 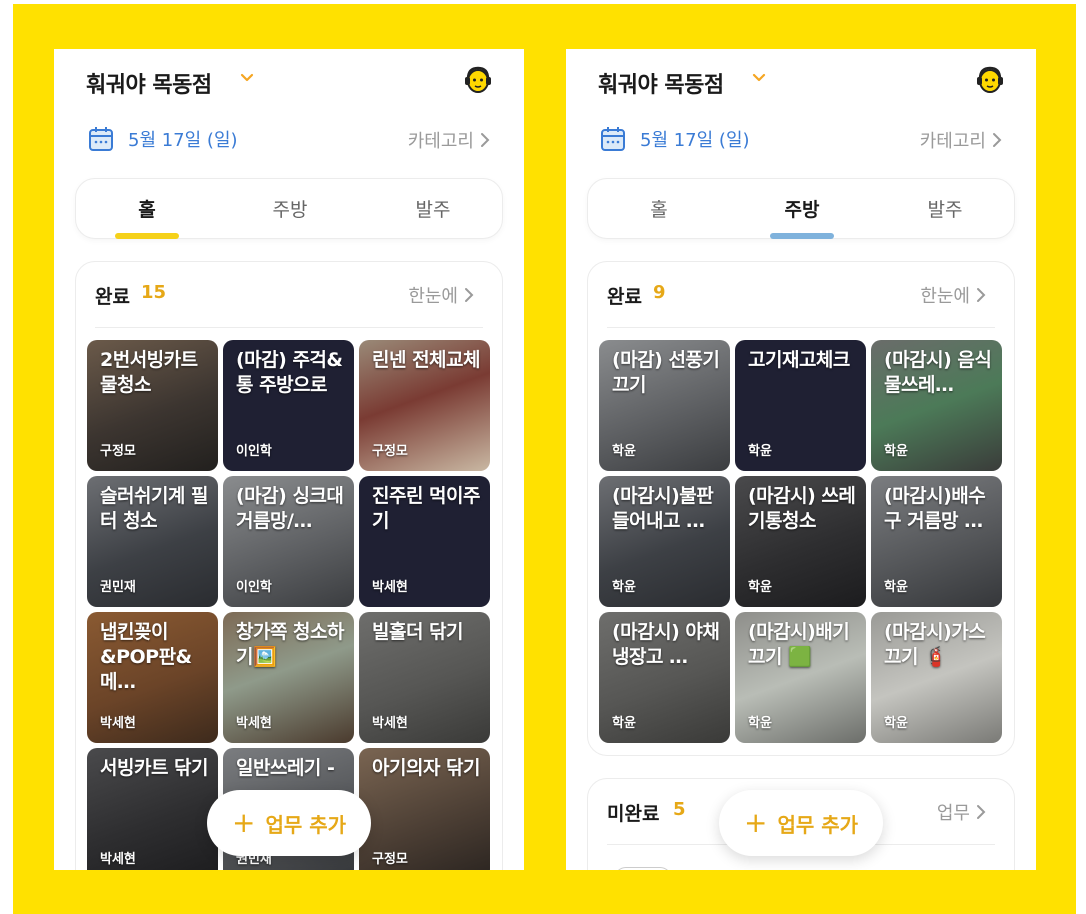 What do you see at coordinates (288, 541) in the screenshot?
I see `task-tile: (마감) 싱크대 거름망/… 이인학` at bounding box center [288, 541].